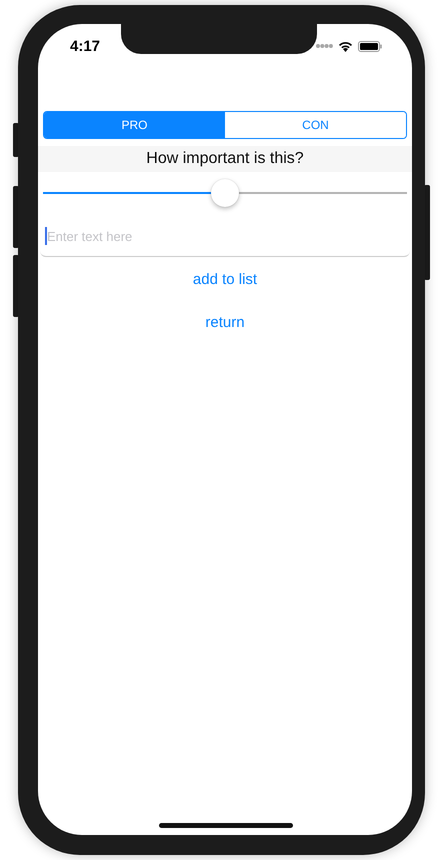 The image size is (443, 860). Describe the element at coordinates (225, 279) in the screenshot. I see `add-to-list-button: add to list` at that location.